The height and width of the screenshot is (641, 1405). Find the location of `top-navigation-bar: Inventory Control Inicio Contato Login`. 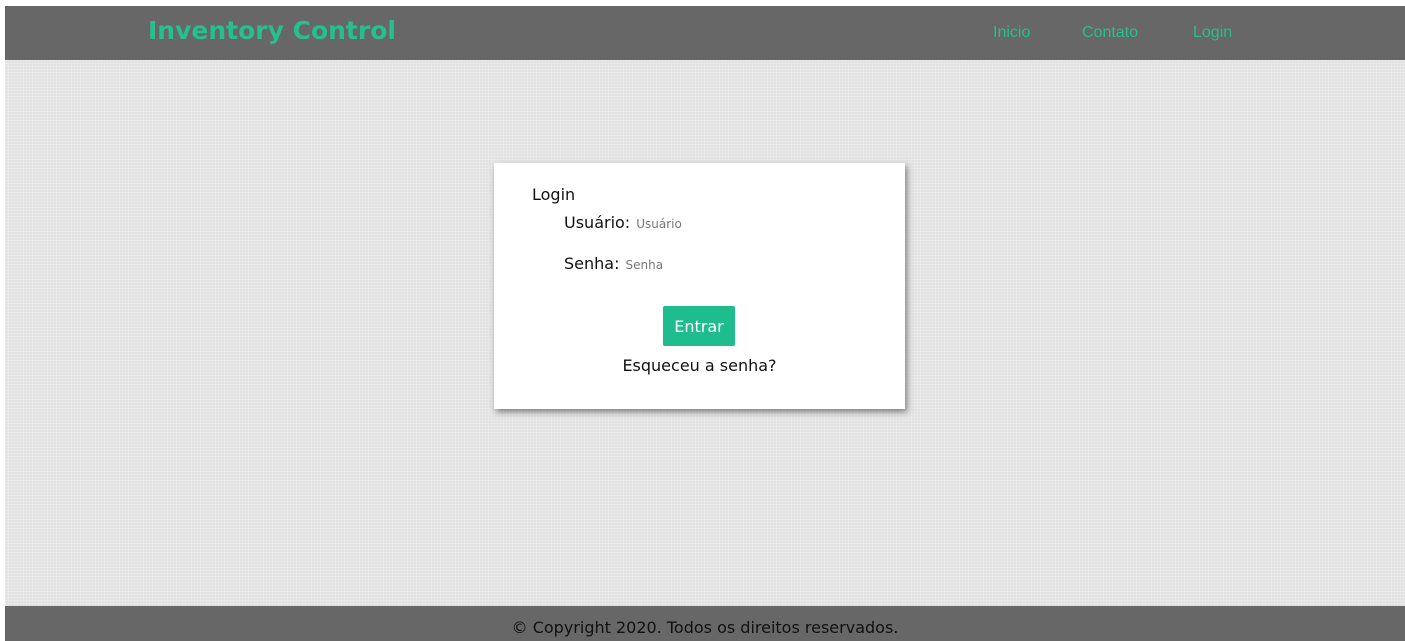

top-navigation-bar: Inventory Control Inicio Contato Login is located at coordinates (705, 33).